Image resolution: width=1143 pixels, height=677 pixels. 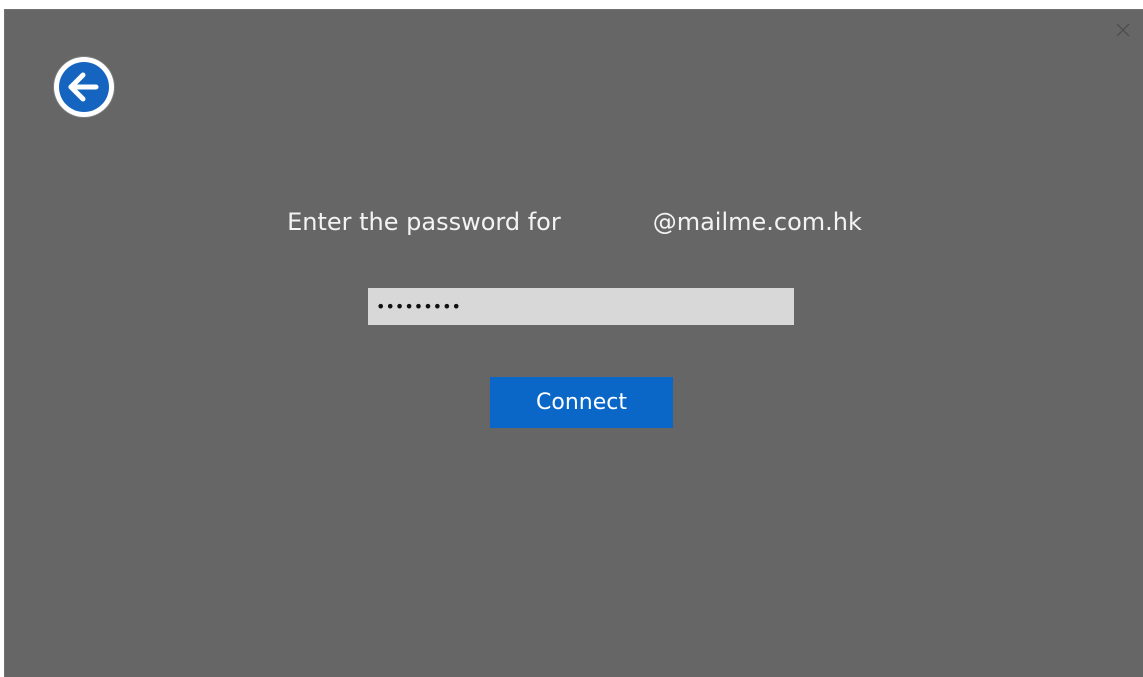 I want to click on account-domain: @mailme.com.hk, so click(x=757, y=222).